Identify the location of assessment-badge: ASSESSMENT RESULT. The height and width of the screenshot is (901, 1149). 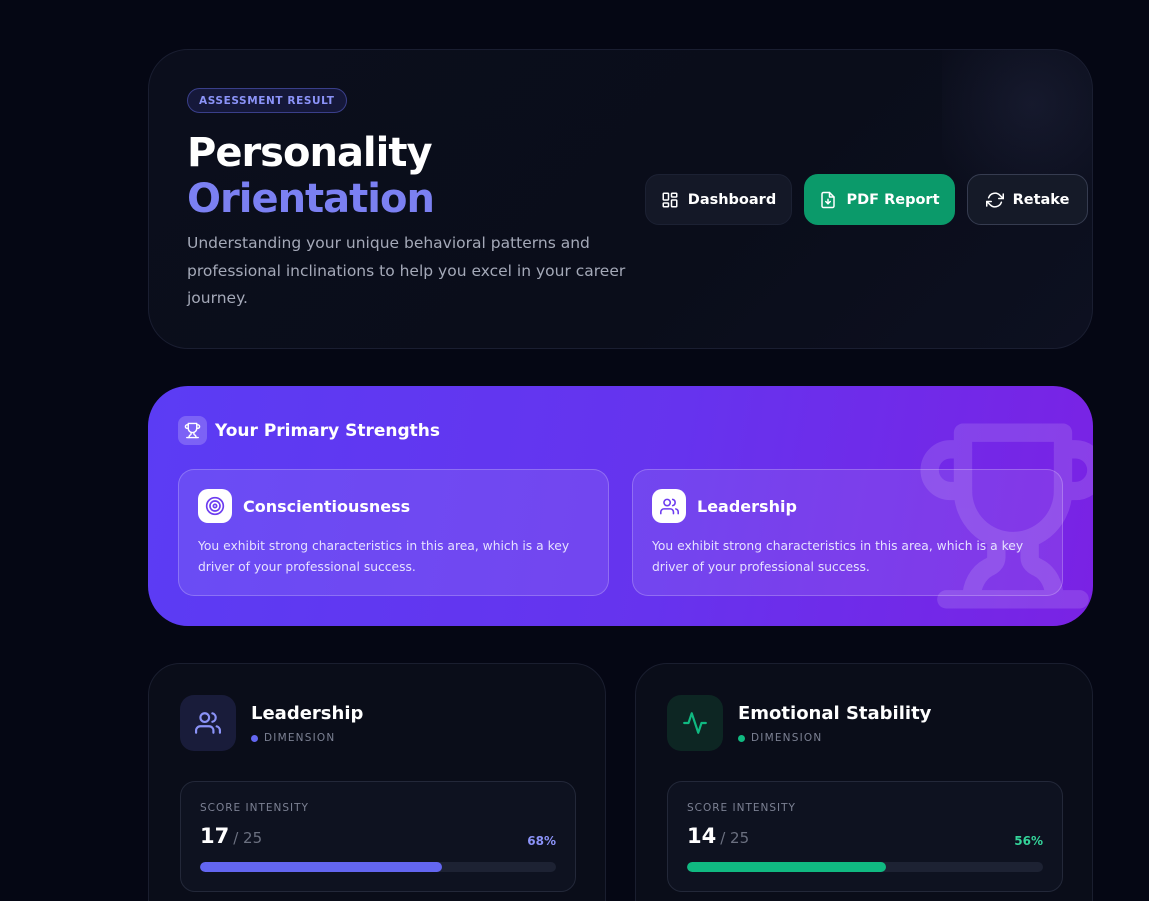
(267, 100).